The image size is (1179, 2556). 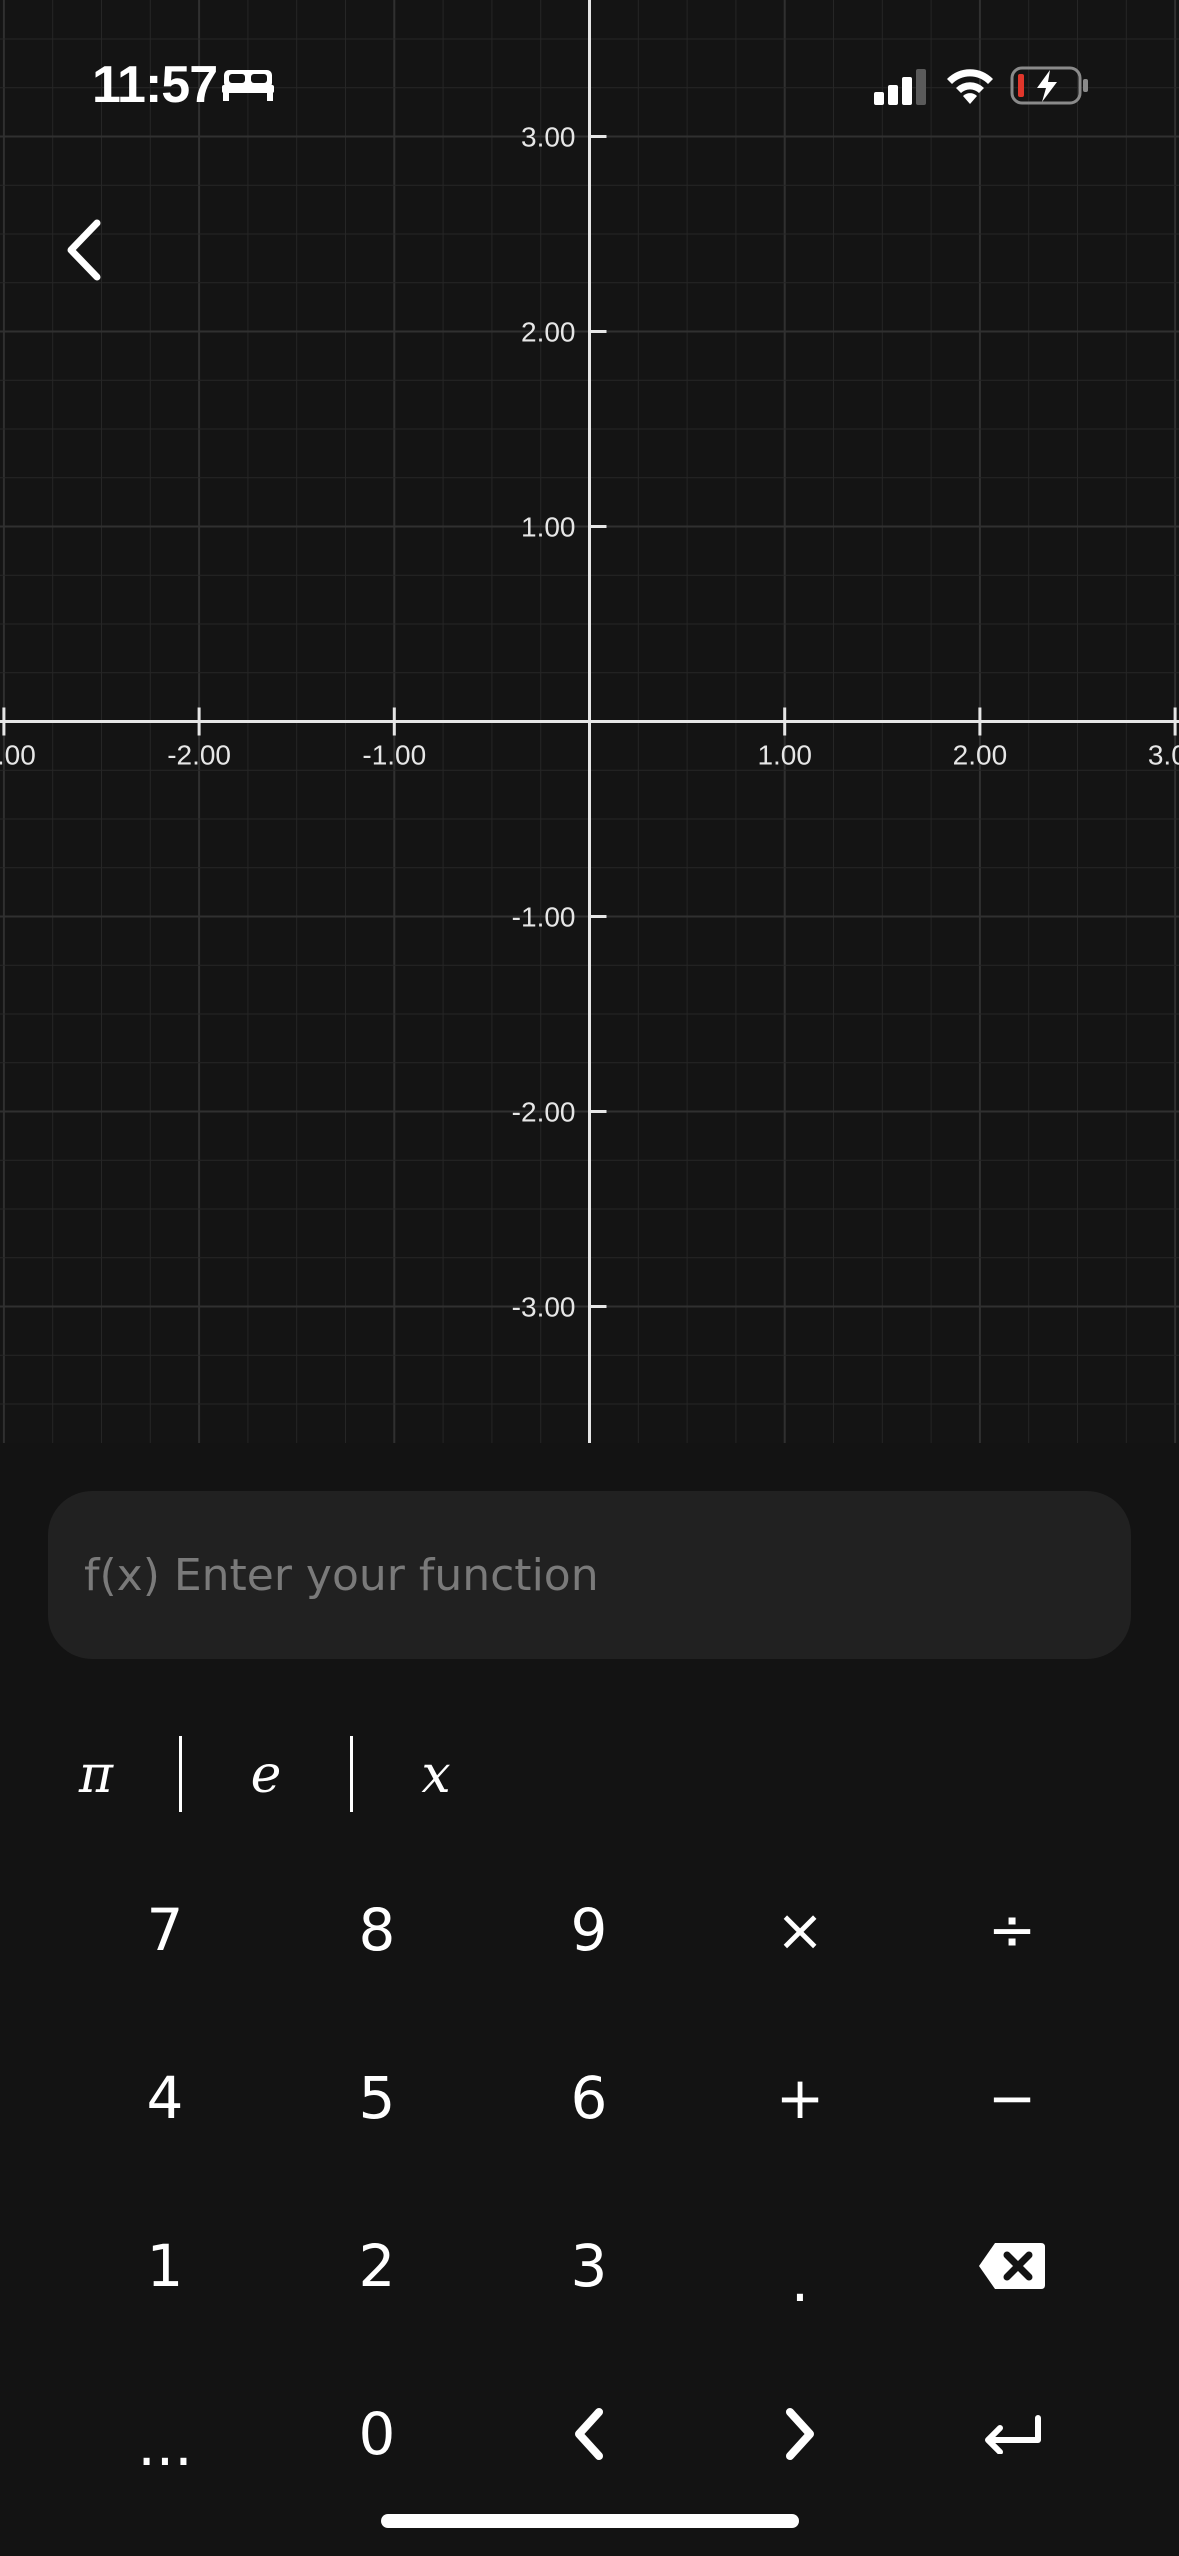 I want to click on x-tick-label: -1.00, so click(x=394, y=755).